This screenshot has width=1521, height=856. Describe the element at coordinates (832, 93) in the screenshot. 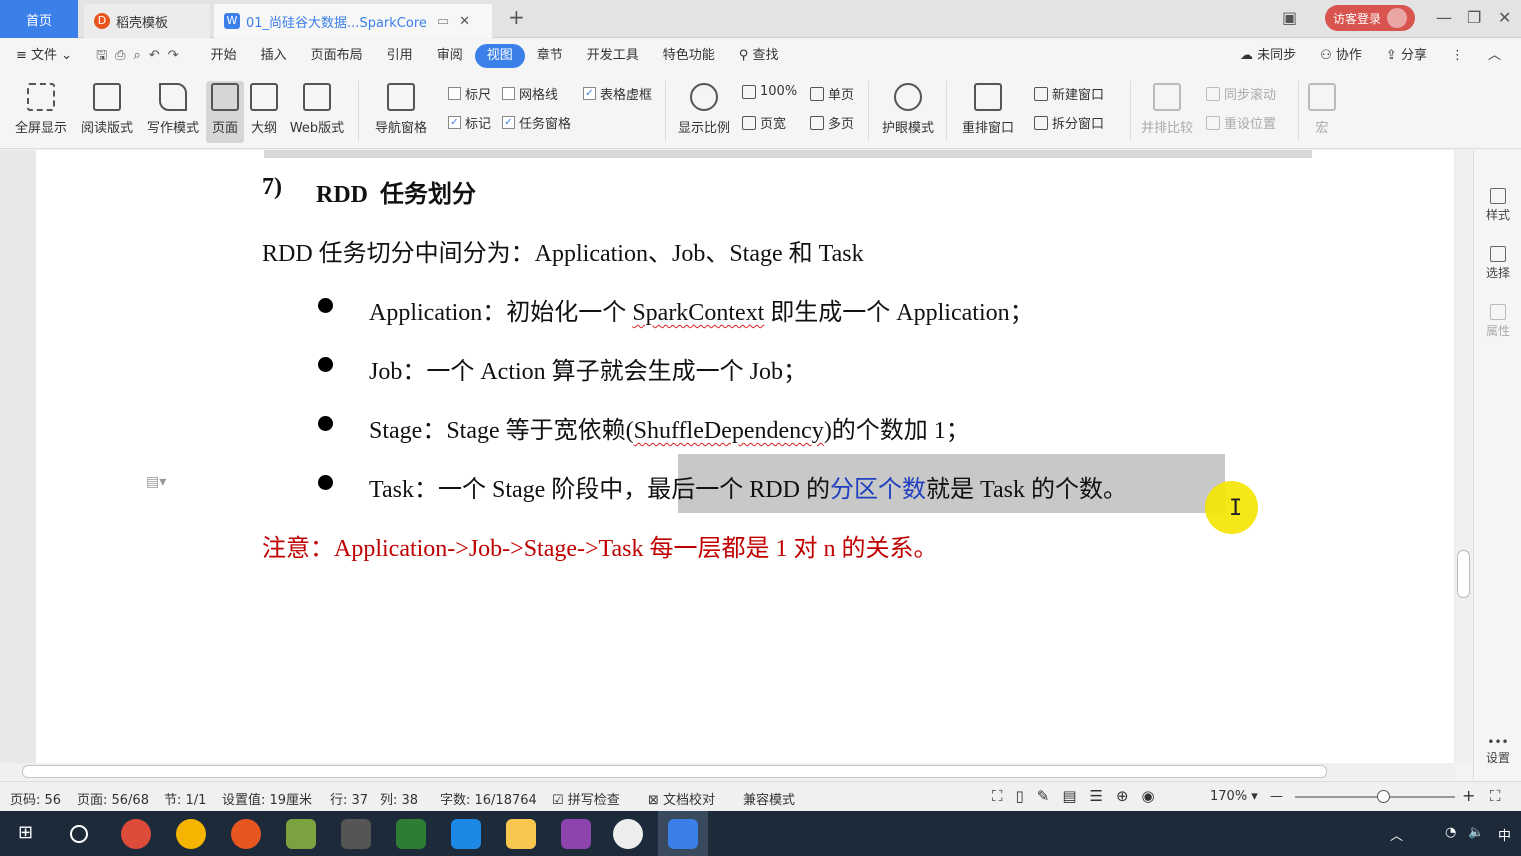

I see `single-page-button: 单页` at that location.